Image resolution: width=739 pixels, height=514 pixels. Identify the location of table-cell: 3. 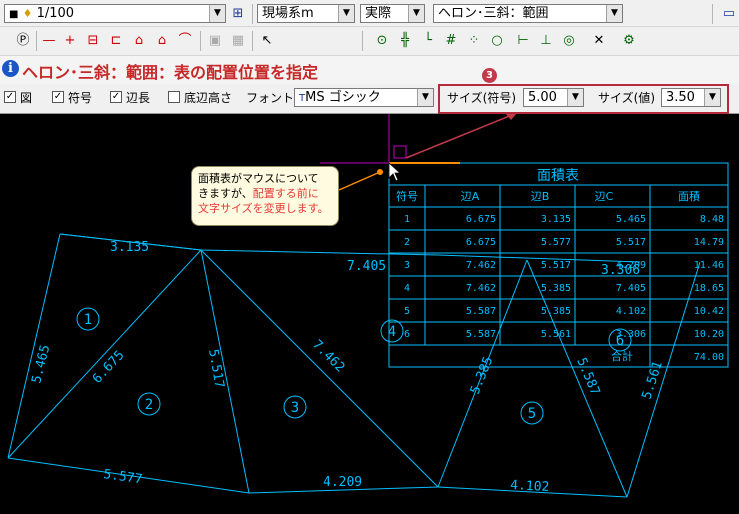
(407, 265).